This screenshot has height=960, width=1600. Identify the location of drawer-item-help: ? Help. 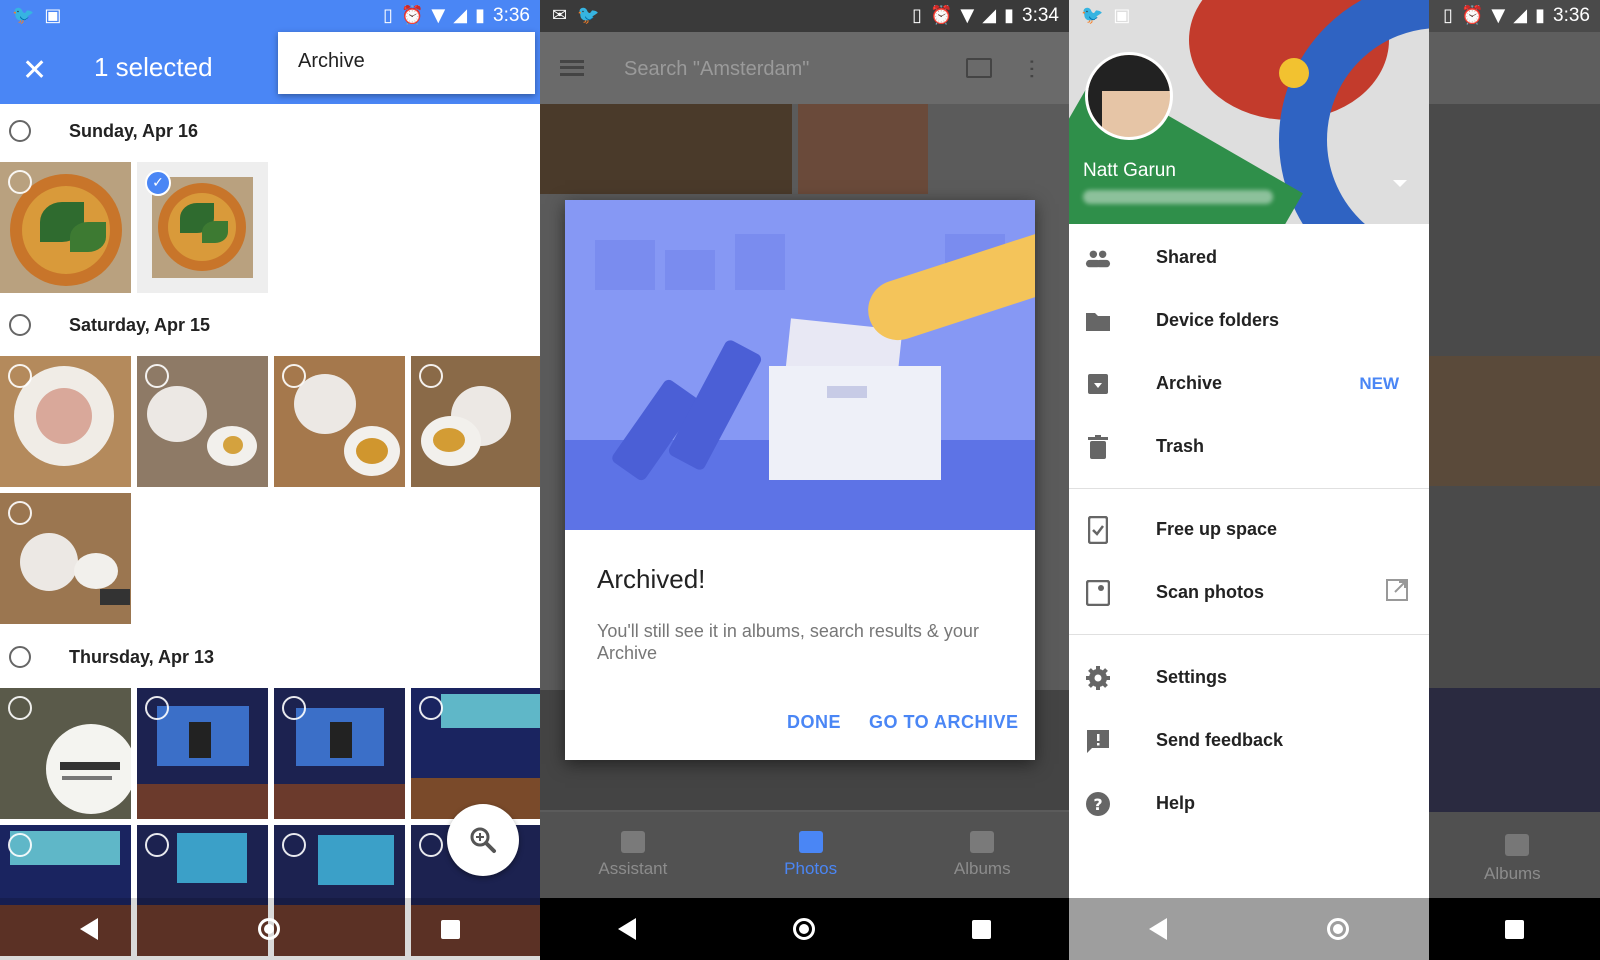
(1249, 803).